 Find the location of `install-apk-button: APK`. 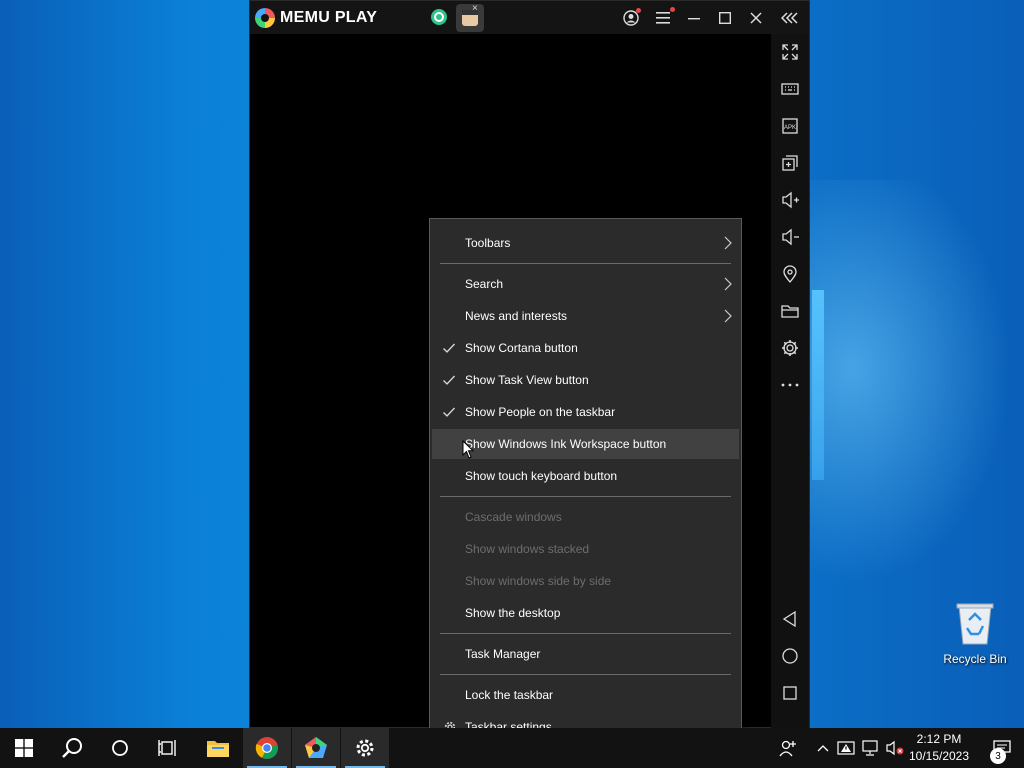

install-apk-button: APK is located at coordinates (790, 126).